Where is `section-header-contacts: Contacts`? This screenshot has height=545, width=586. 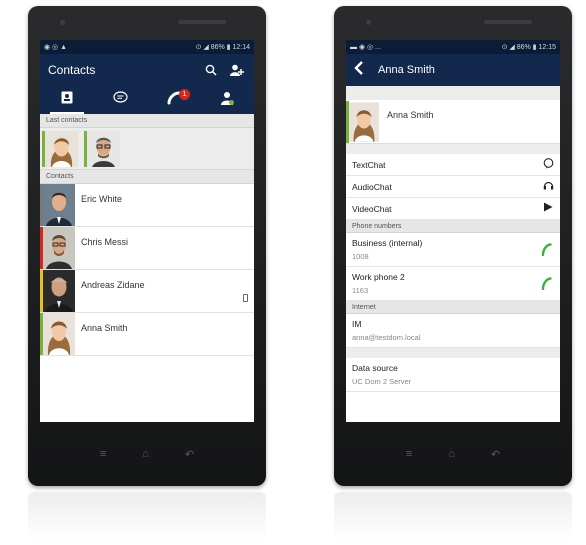
section-header-contacts: Contacts is located at coordinates (147, 177).